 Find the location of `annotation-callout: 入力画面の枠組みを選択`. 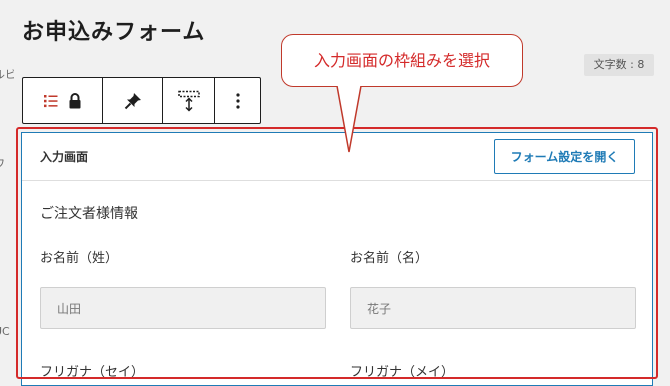

annotation-callout: 入力画面の枠組みを選択 is located at coordinates (402, 60).